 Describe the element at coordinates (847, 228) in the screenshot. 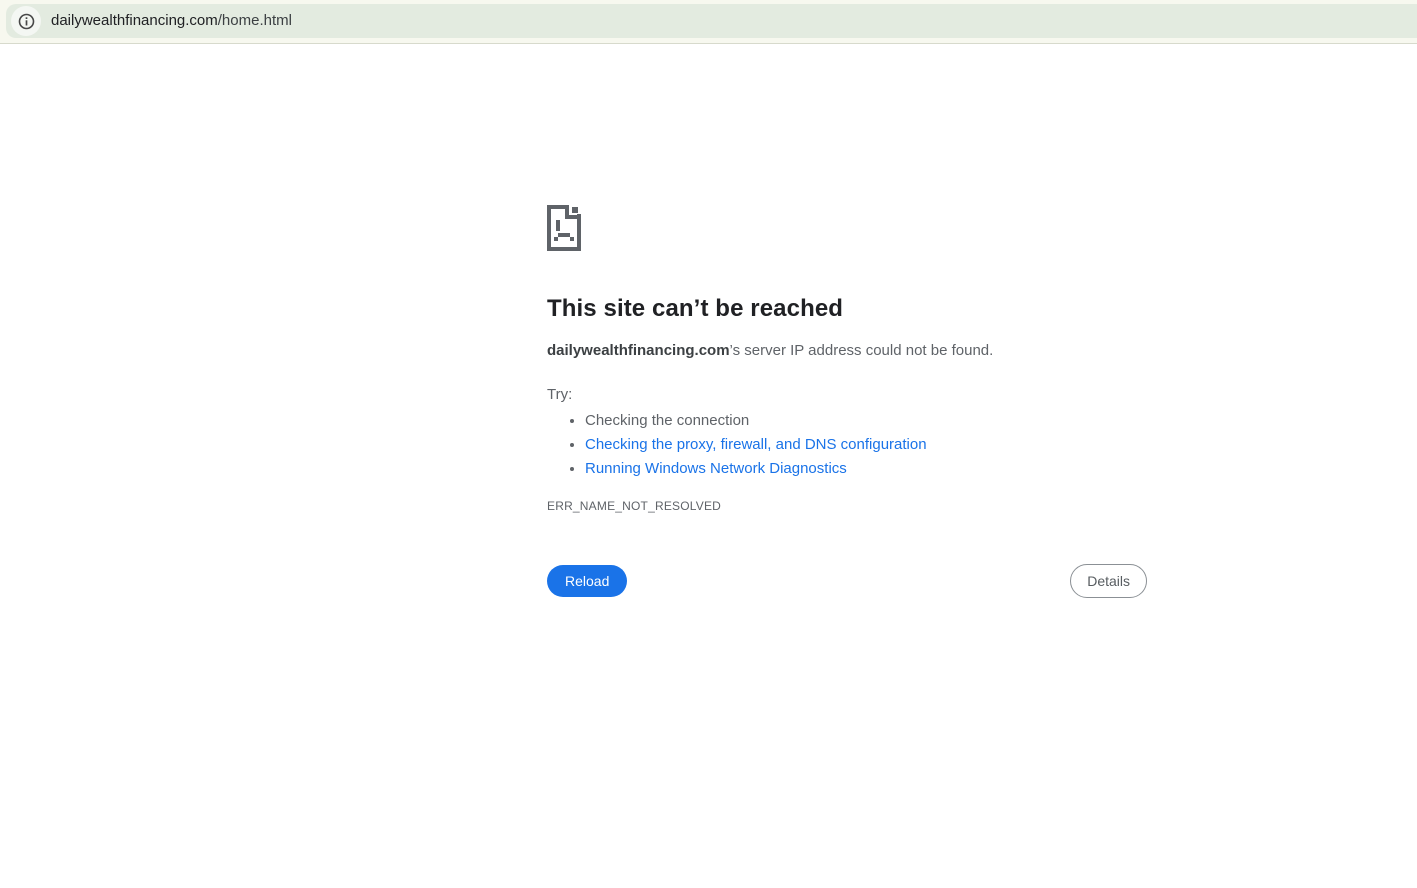

I see `sad-file-icon` at that location.